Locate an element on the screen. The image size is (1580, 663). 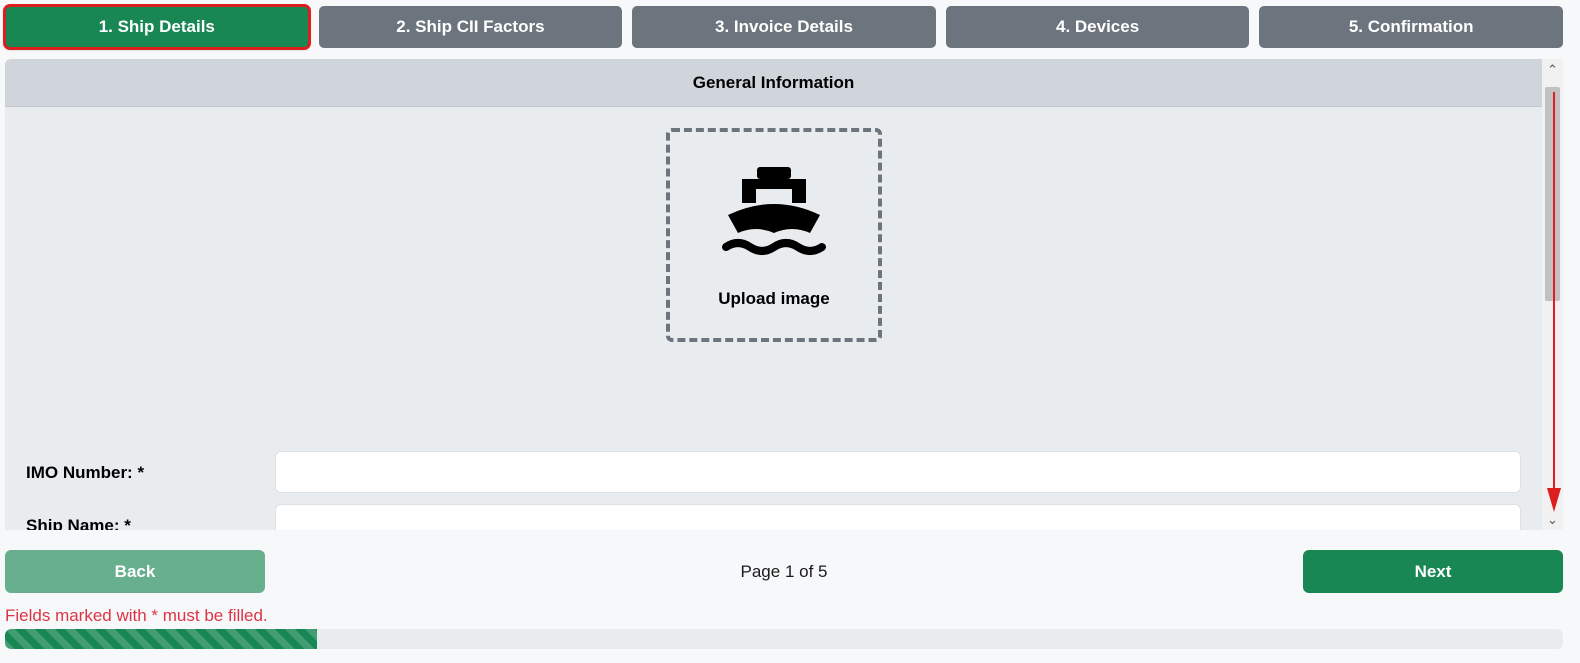
ship-name-row: Ship Name: * is located at coordinates (773, 517).